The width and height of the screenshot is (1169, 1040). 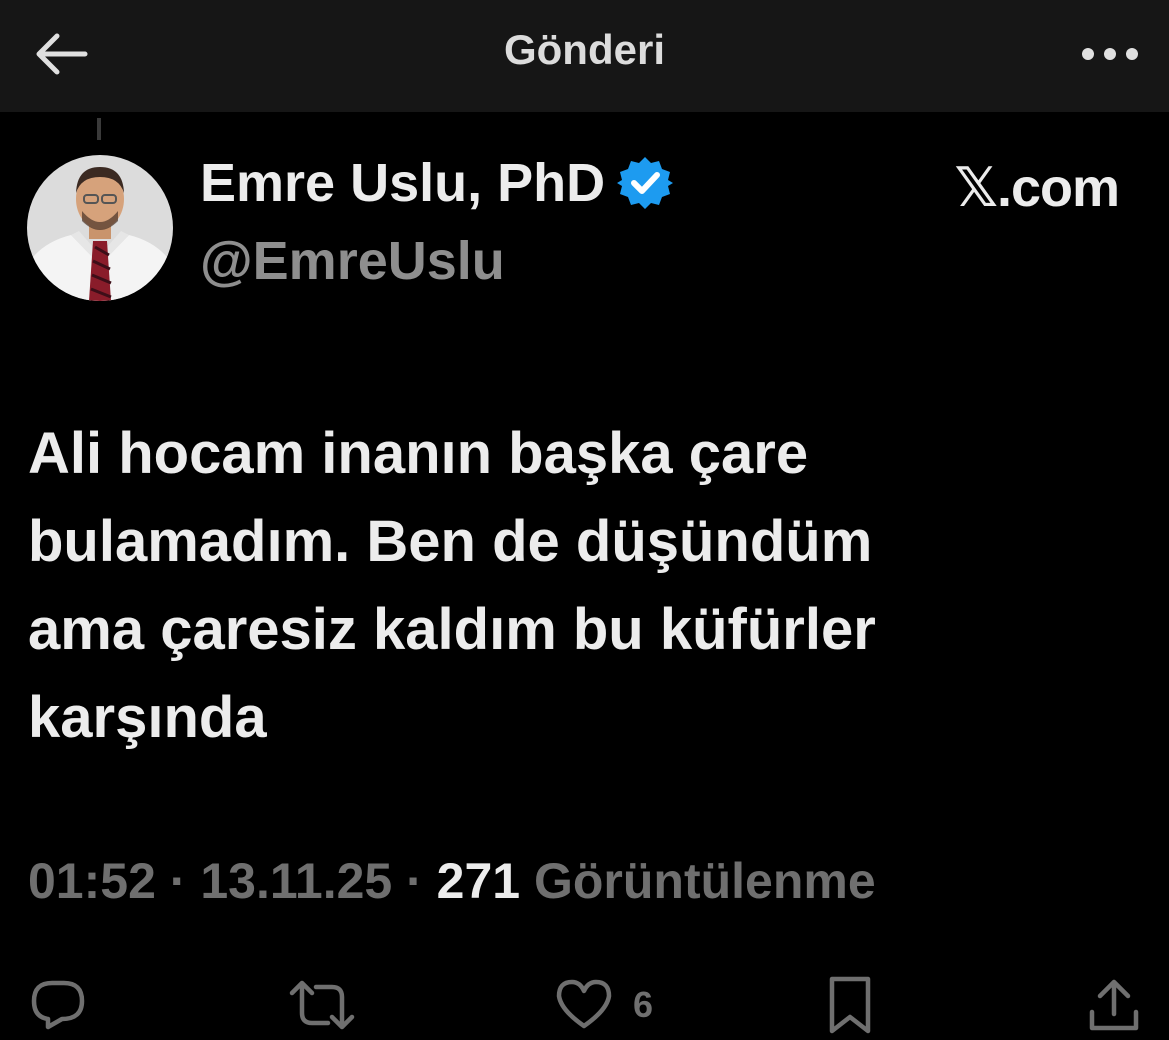 I want to click on back-button, so click(x=61, y=54).